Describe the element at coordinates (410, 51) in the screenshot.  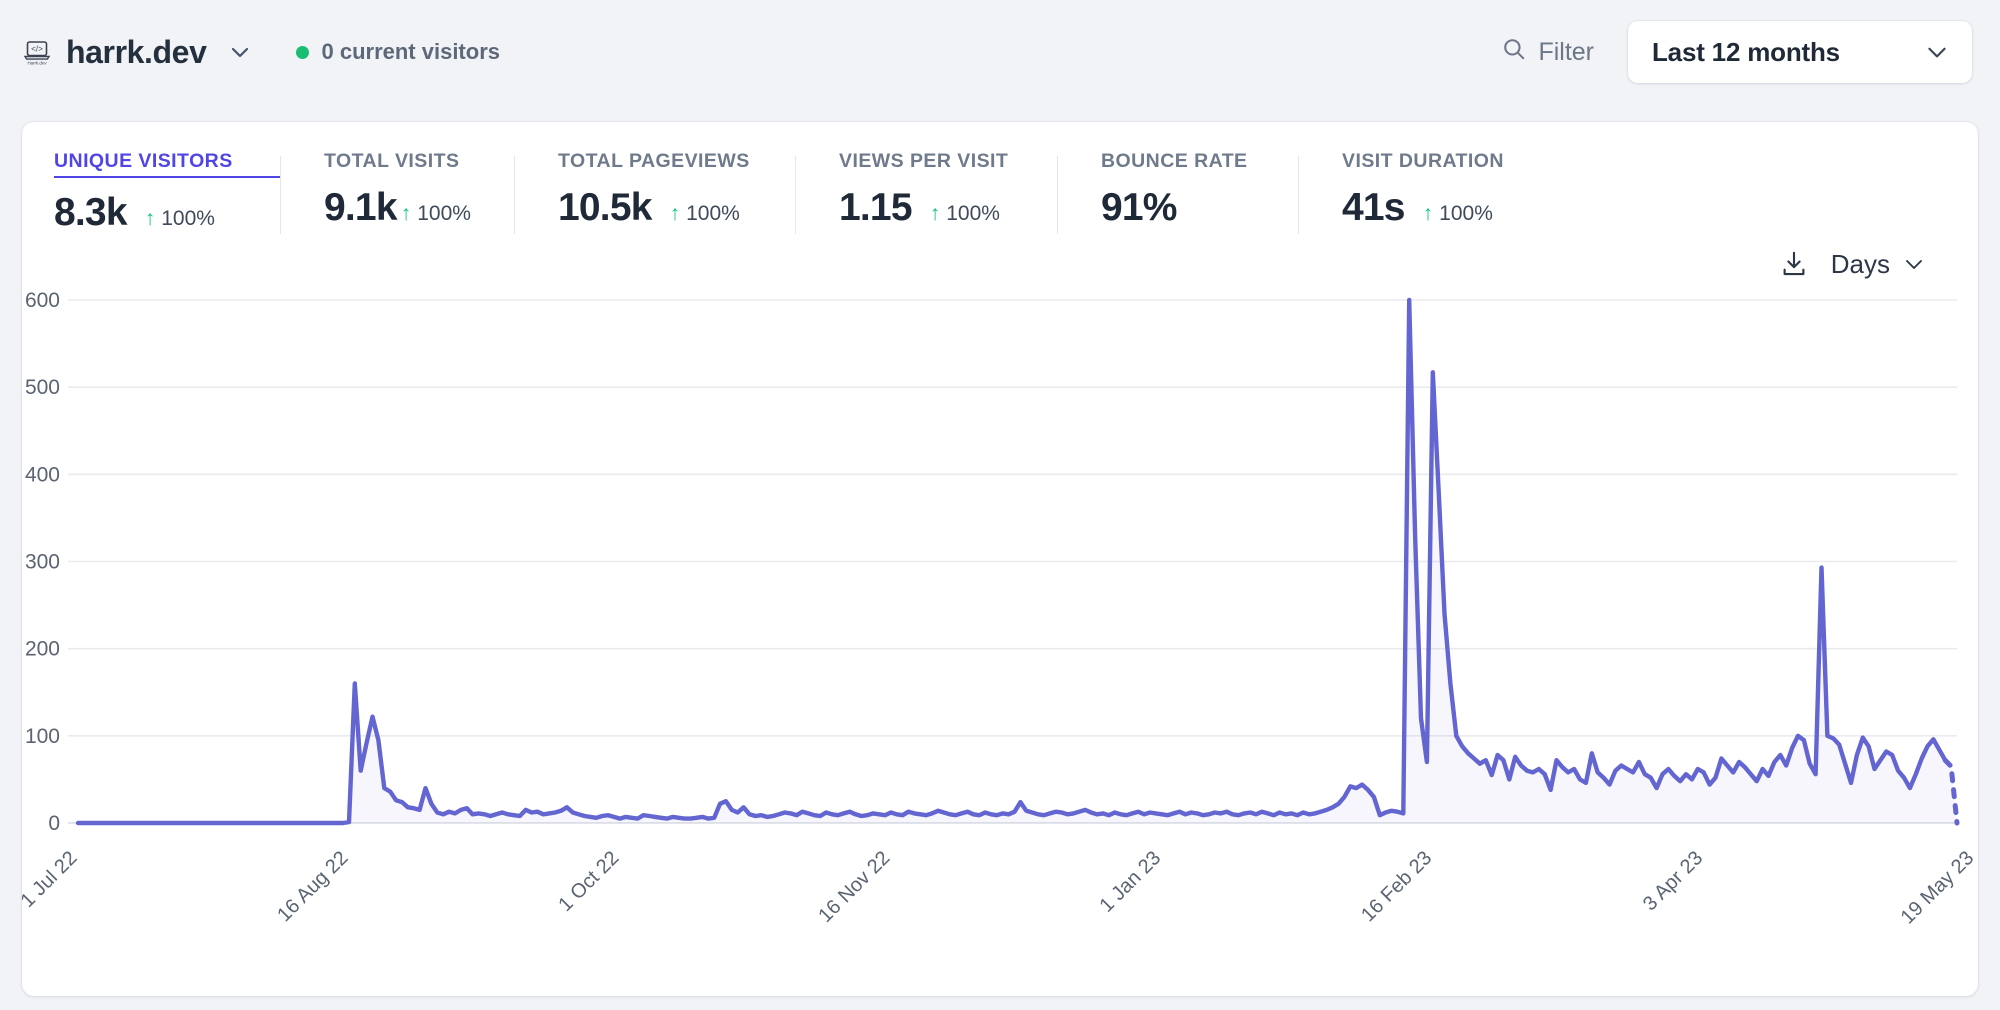
I see `current-visitors-label: 0 current visitors` at that location.